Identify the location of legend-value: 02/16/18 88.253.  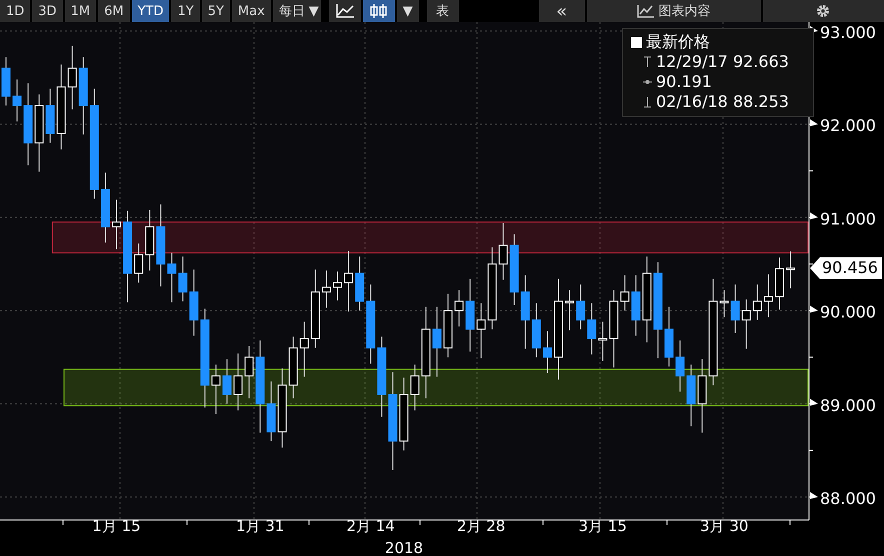
(722, 102).